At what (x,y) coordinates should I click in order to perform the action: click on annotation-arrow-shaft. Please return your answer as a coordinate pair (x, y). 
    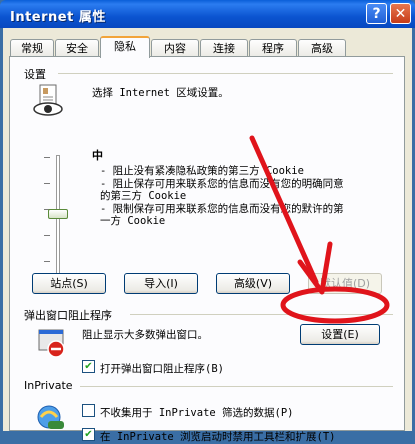
    Looking at the image, I should click on (284, 210).